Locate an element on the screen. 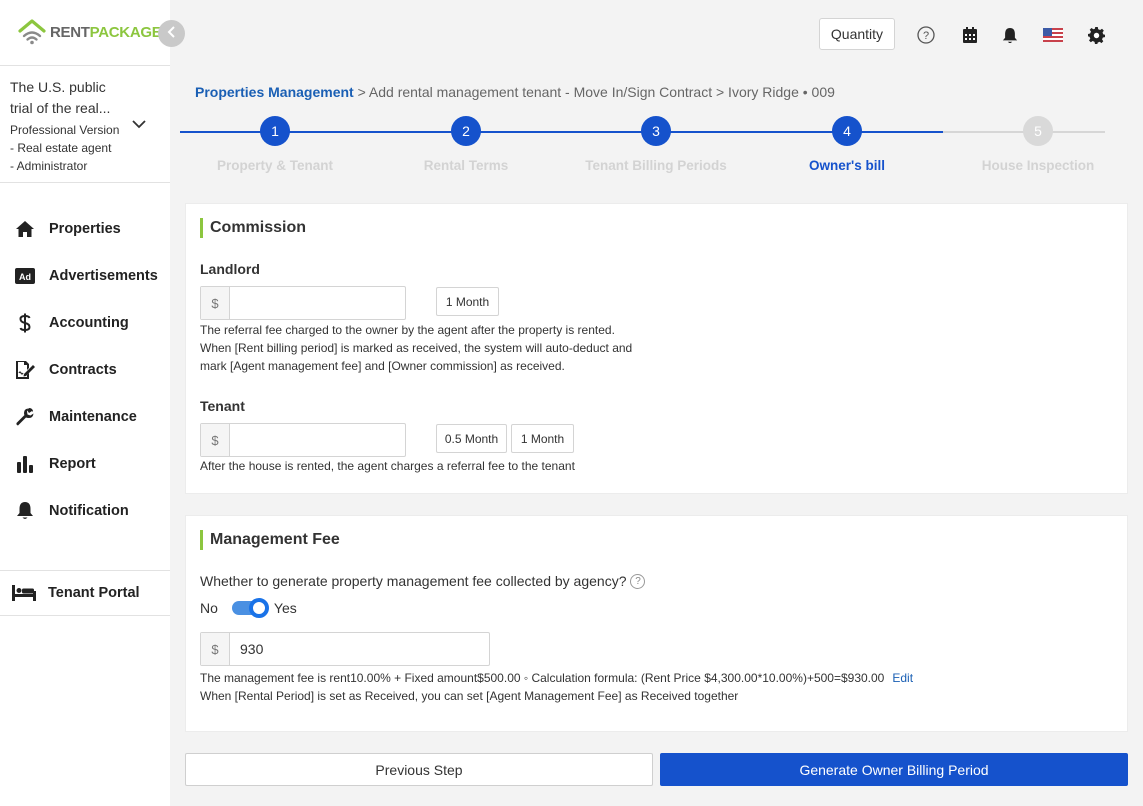 Image resolution: width=1143 pixels, height=806 pixels. wrench-icon is located at coordinates (25, 417).